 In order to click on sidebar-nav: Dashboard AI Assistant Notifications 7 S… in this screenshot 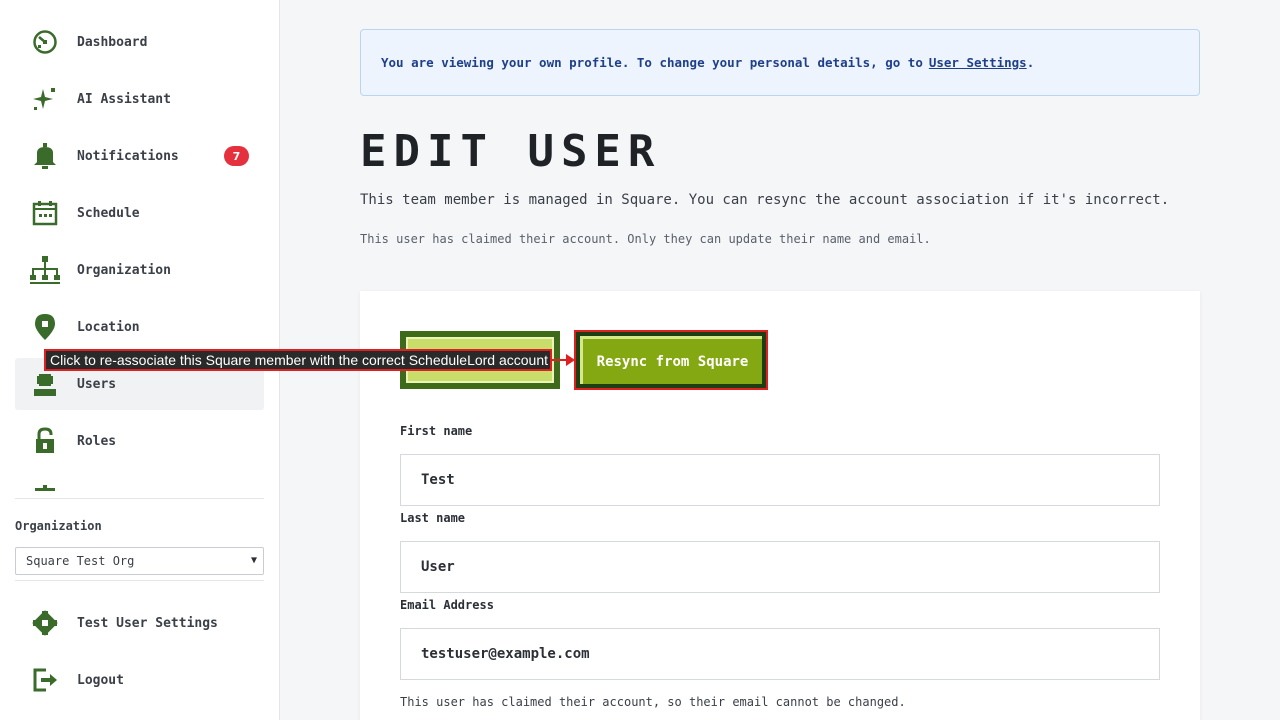, I will do `click(139, 246)`.